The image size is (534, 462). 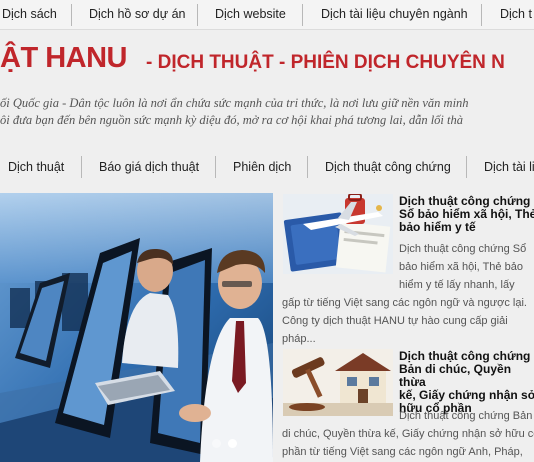 I want to click on top-nav-item-tai-lieu: Dịch tài liệu chuyên ngành, so click(x=394, y=14).